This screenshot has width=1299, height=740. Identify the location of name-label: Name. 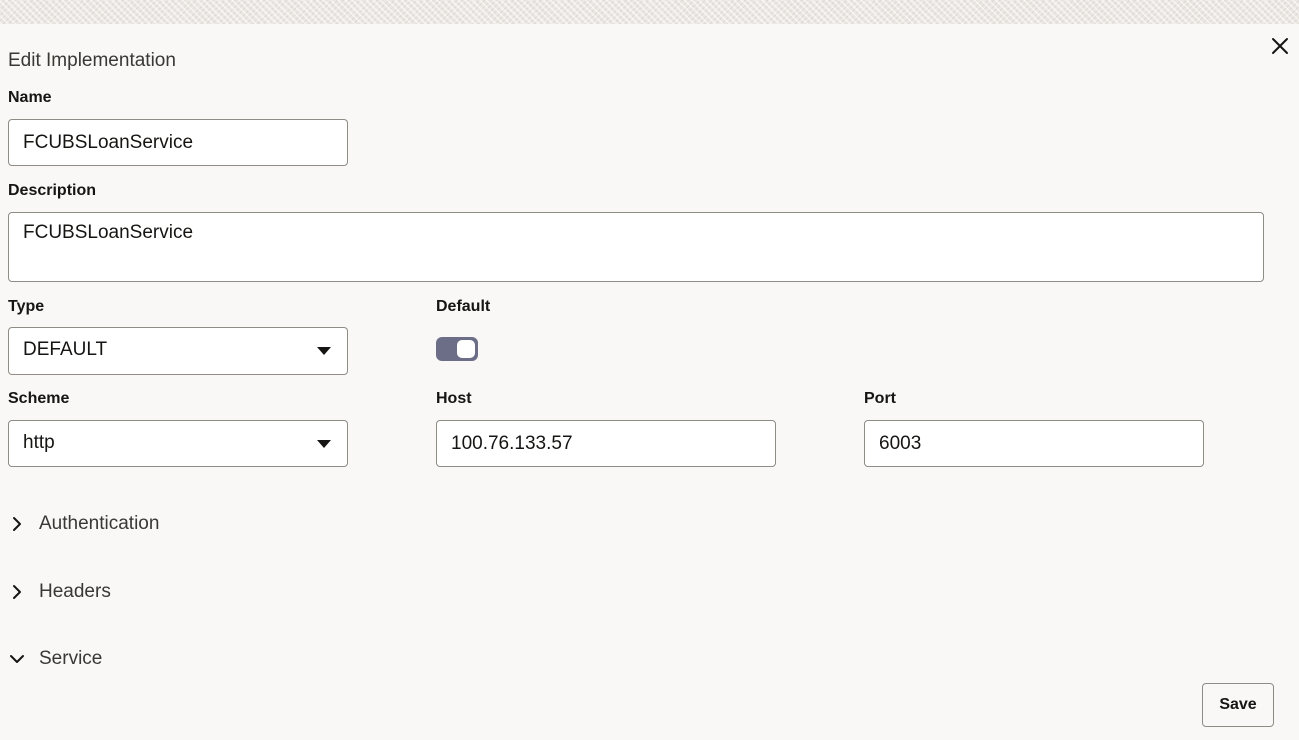
(30, 97).